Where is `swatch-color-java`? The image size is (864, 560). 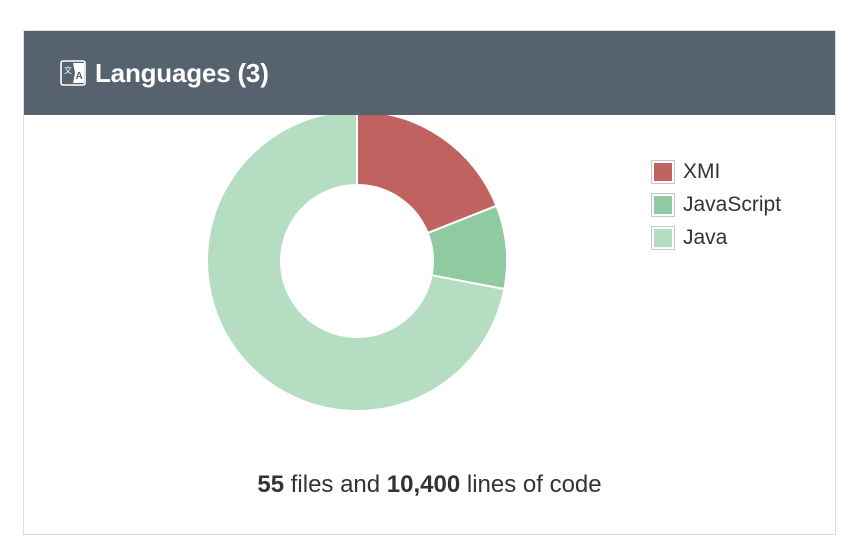
swatch-color-java is located at coordinates (663, 237).